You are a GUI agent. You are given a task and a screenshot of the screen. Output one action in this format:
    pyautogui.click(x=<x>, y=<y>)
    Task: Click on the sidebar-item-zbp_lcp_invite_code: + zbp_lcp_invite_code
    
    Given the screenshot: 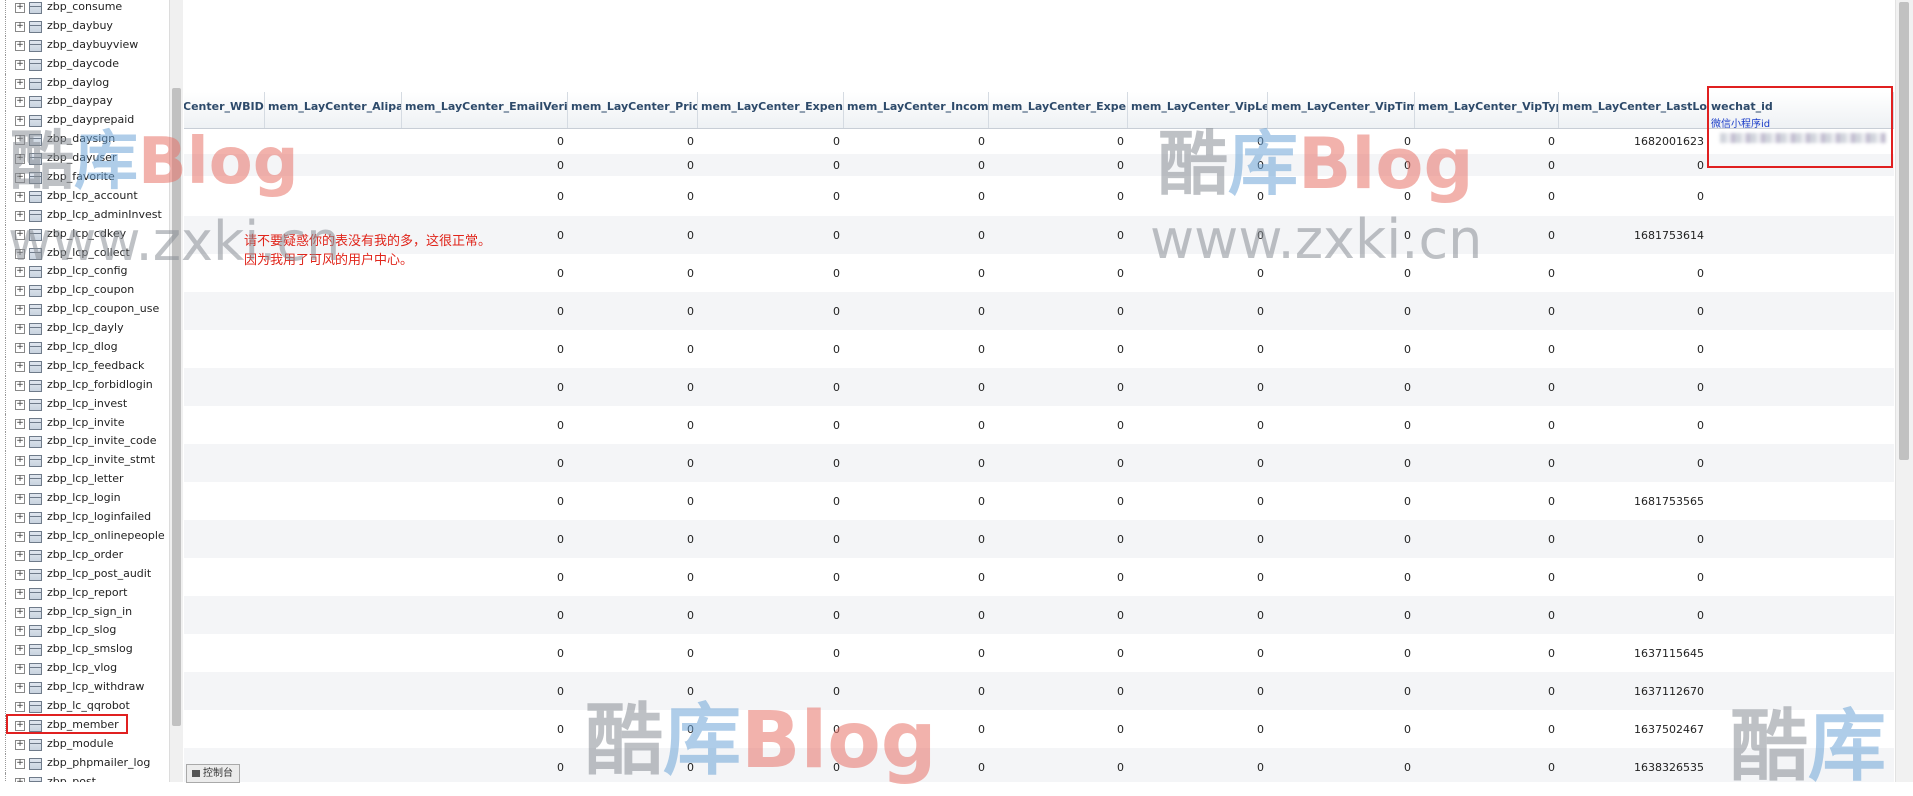 What is the action you would take?
    pyautogui.click(x=84, y=442)
    